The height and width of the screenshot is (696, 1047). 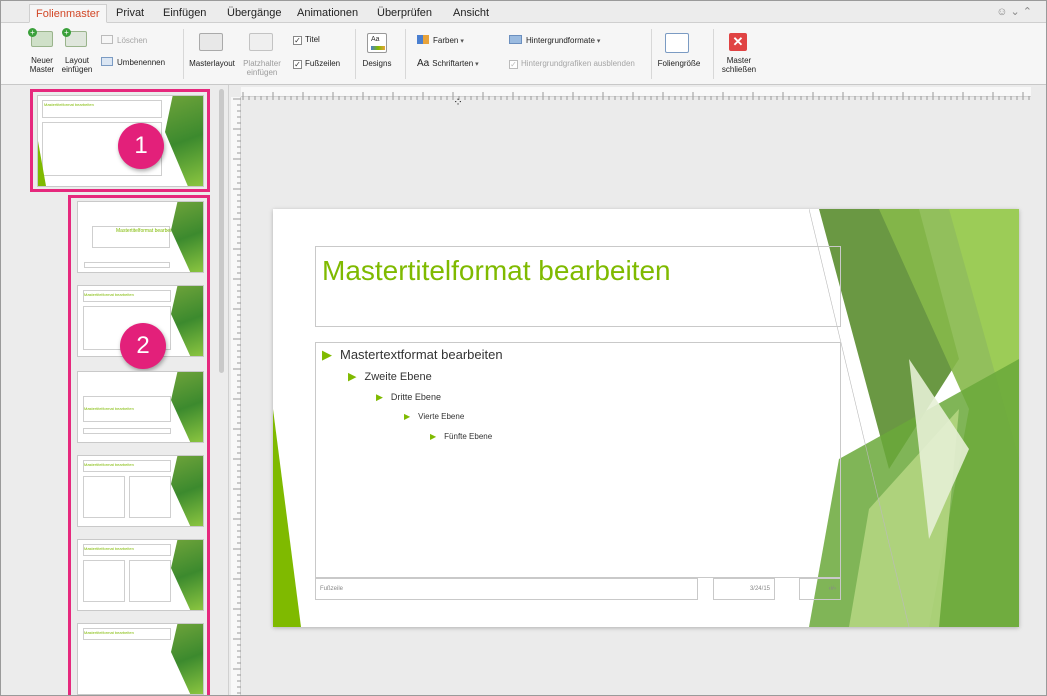 I want to click on left-green-wedge, so click(x=287, y=518).